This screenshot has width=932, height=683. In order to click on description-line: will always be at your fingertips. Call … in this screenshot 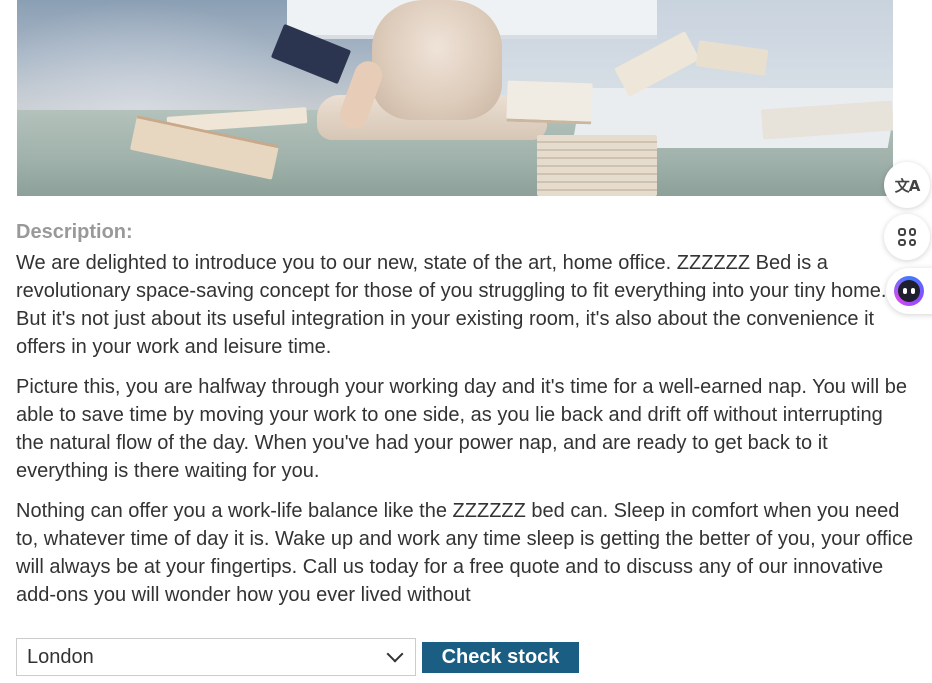, I will do `click(450, 567)`.